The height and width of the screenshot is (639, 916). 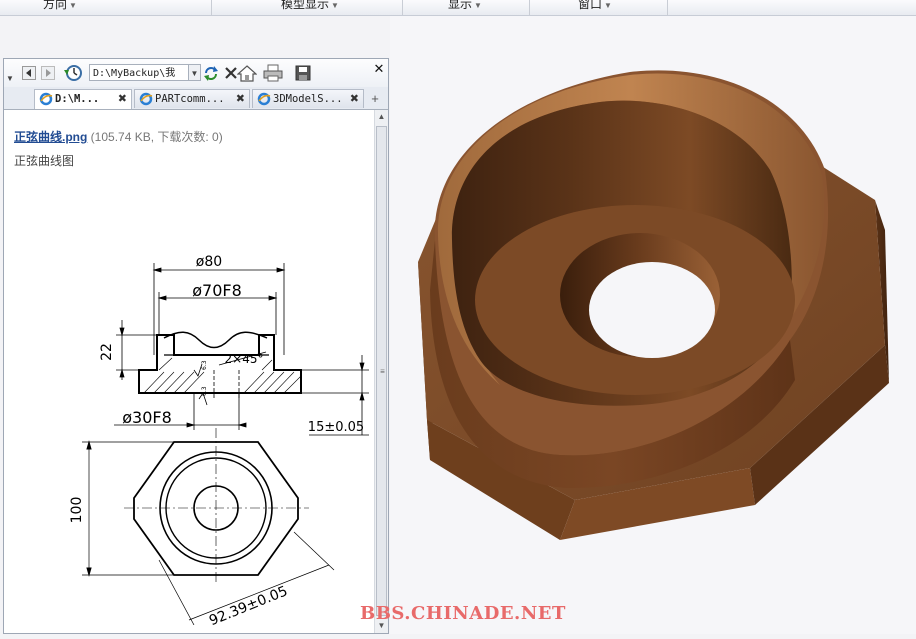 What do you see at coordinates (204, 365) in the screenshot?
I see `roughness-label-1: 6.3` at bounding box center [204, 365].